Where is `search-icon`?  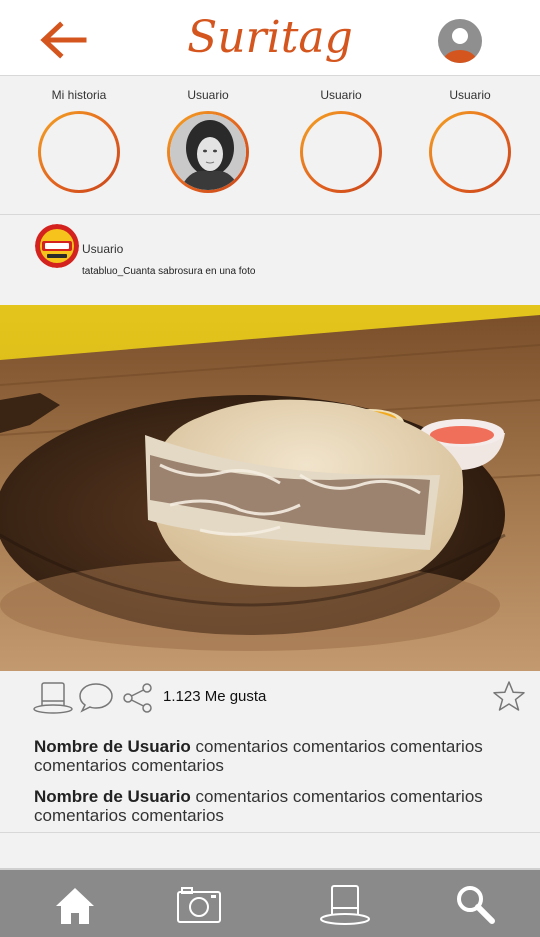 search-icon is located at coordinates (476, 905).